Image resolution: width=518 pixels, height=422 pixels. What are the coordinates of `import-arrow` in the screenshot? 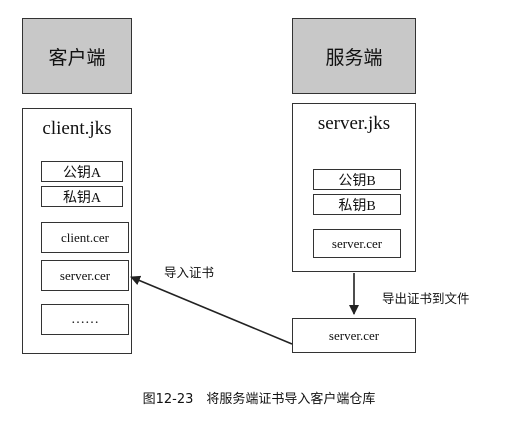 It's located at (211, 310).